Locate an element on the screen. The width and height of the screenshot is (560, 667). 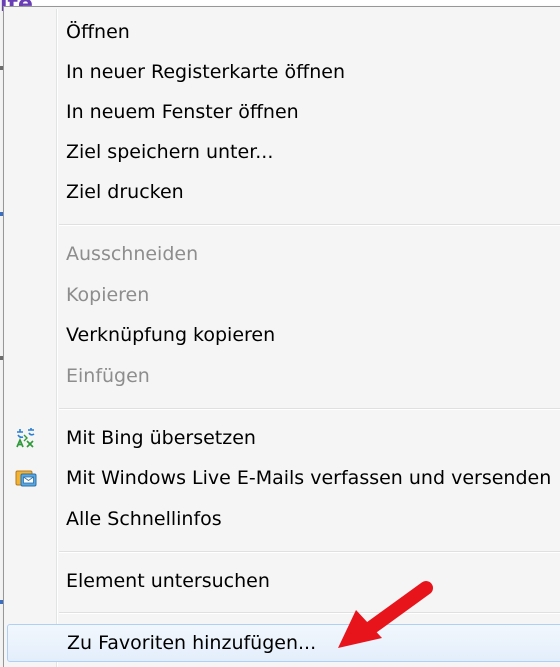
menu-item-open-new-window: In neuem Fenster öffnen is located at coordinates (283, 112).